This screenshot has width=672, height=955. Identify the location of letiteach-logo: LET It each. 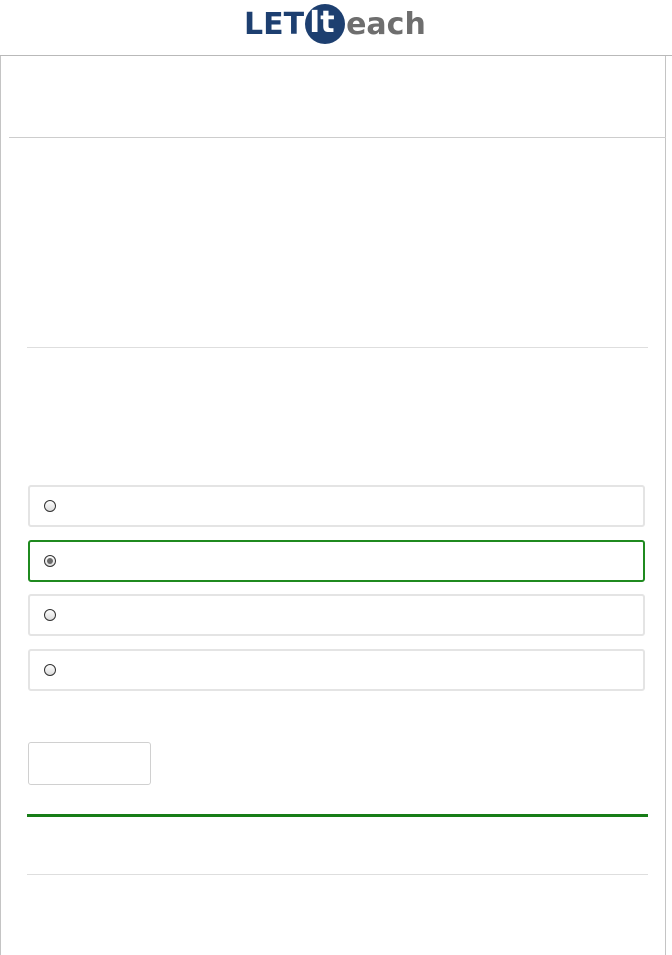
(335, 24).